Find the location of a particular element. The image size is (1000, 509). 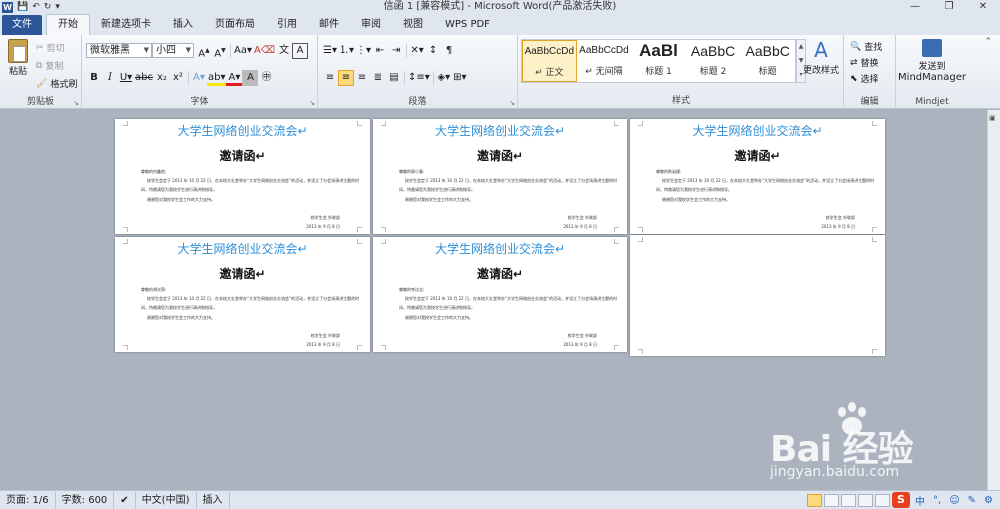

format-painter-button: 🖌 格式刷 is located at coordinates (56, 84).